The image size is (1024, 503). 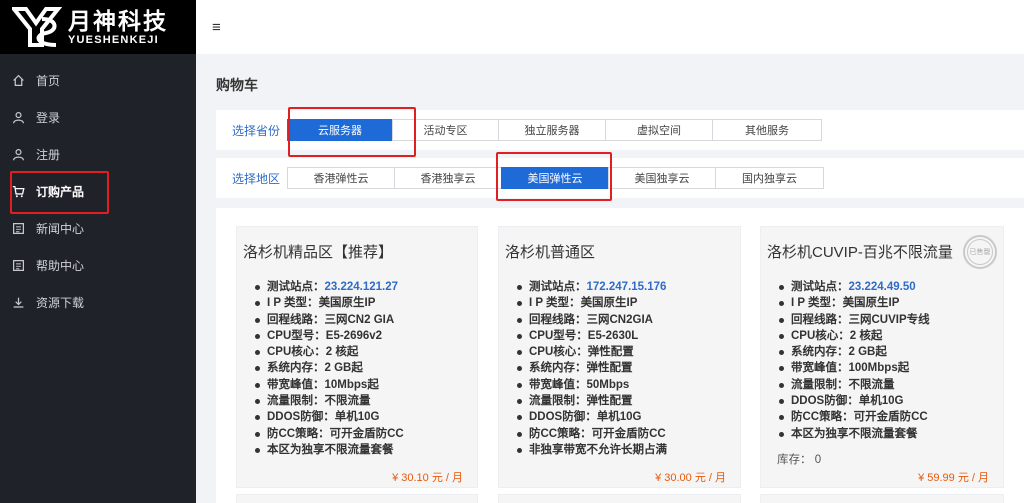 I want to click on user-icon, so click(x=18, y=118).